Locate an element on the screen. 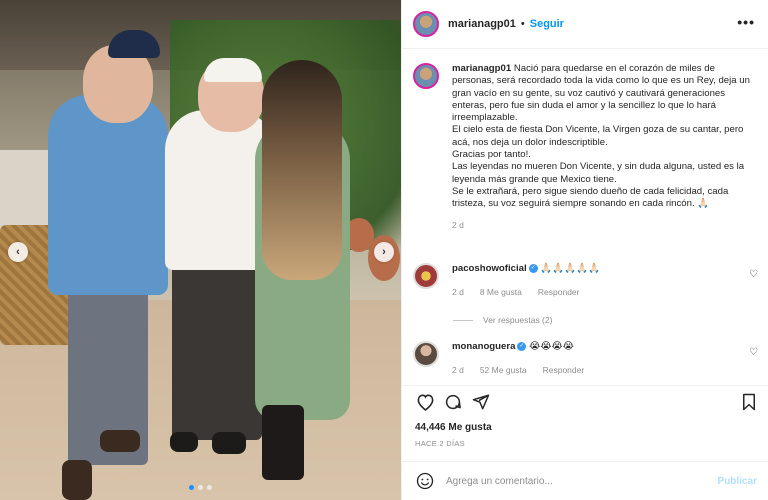 This screenshot has height=500, width=768. likes-count: 44,446 Me gusta is located at coordinates (453, 427).